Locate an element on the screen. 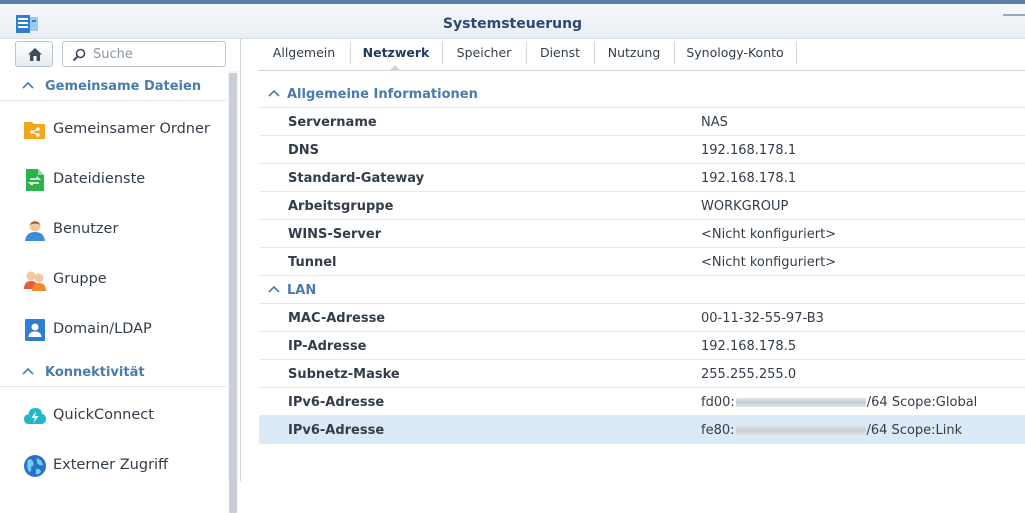  sidebar-item-label: Externer Zugriff is located at coordinates (111, 465).